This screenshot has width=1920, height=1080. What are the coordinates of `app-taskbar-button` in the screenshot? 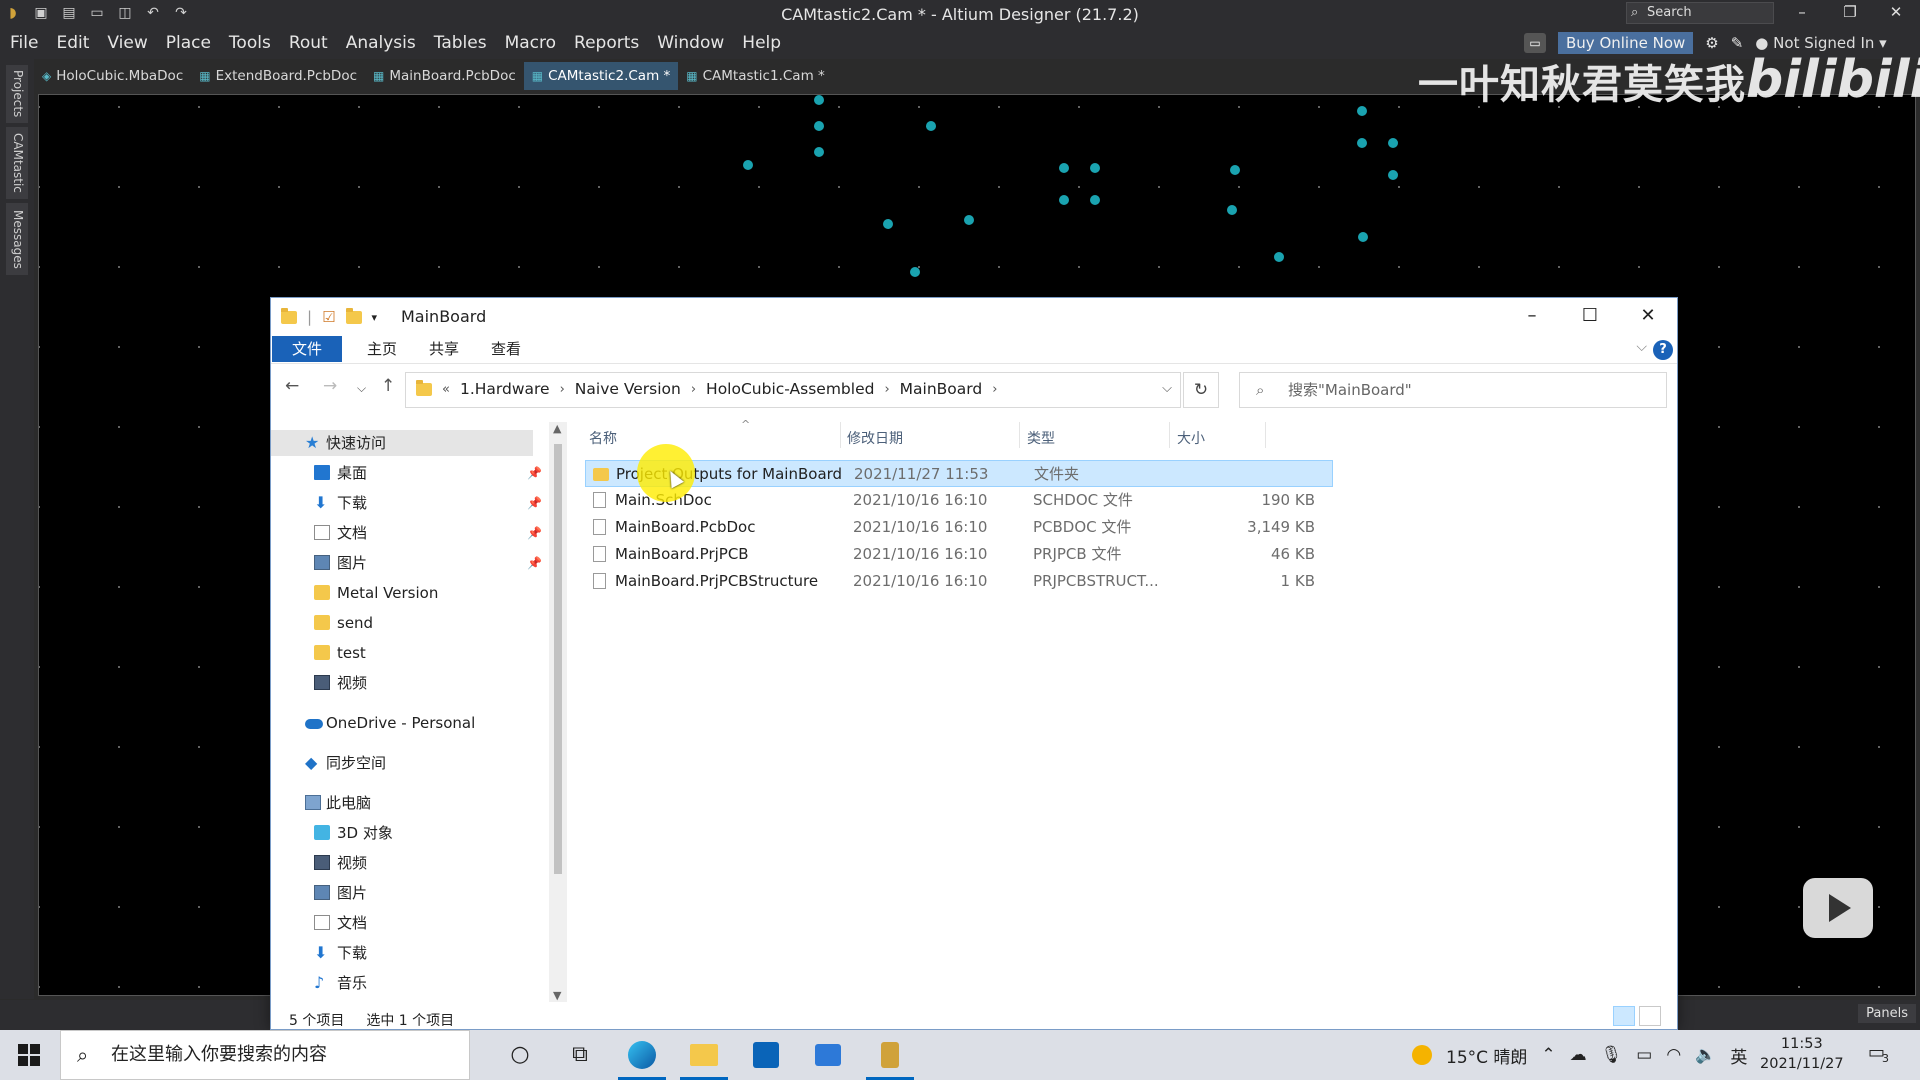 It's located at (766, 1055).